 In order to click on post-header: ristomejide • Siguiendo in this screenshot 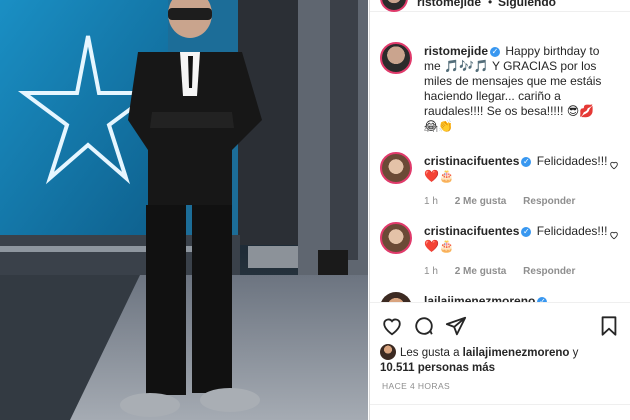, I will do `click(500, 6)`.